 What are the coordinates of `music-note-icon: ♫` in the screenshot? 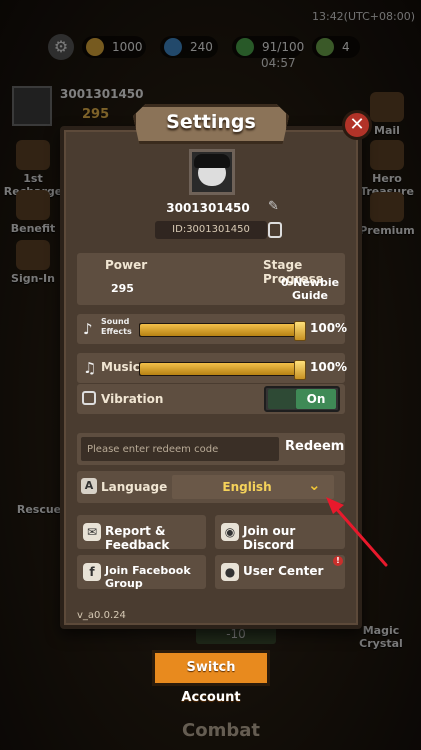 It's located at (90, 368).